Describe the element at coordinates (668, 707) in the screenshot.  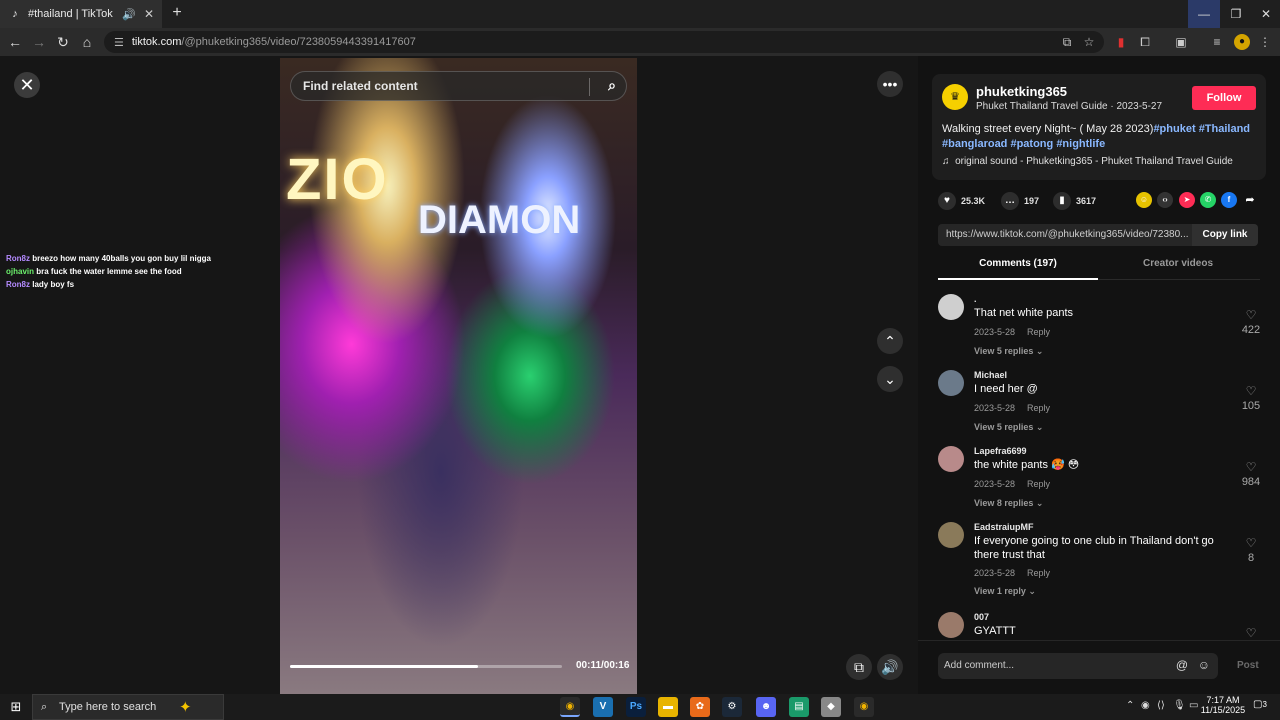
I see `file-explorer-taskbar-icon: ▬` at that location.